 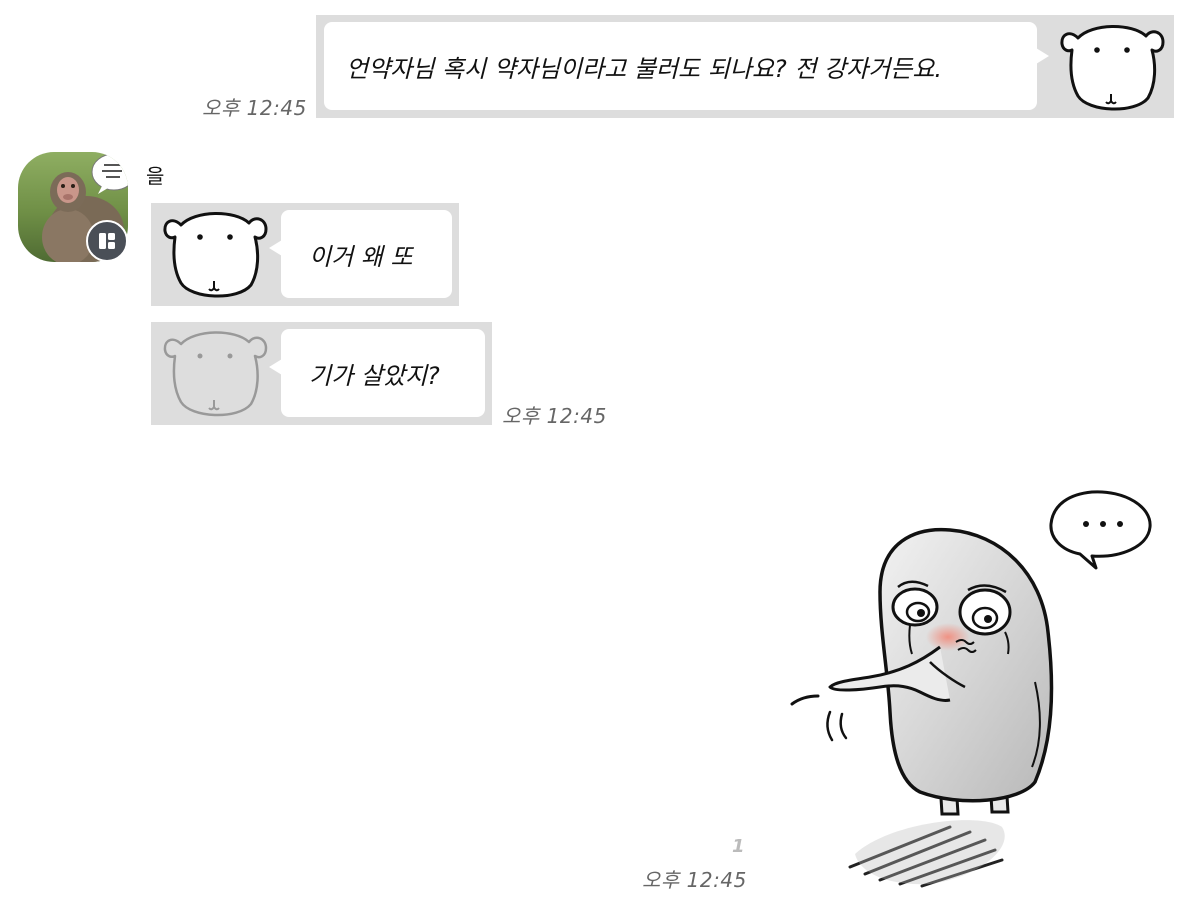 I want to click on badge-glyph-icon, so click(x=107, y=241).